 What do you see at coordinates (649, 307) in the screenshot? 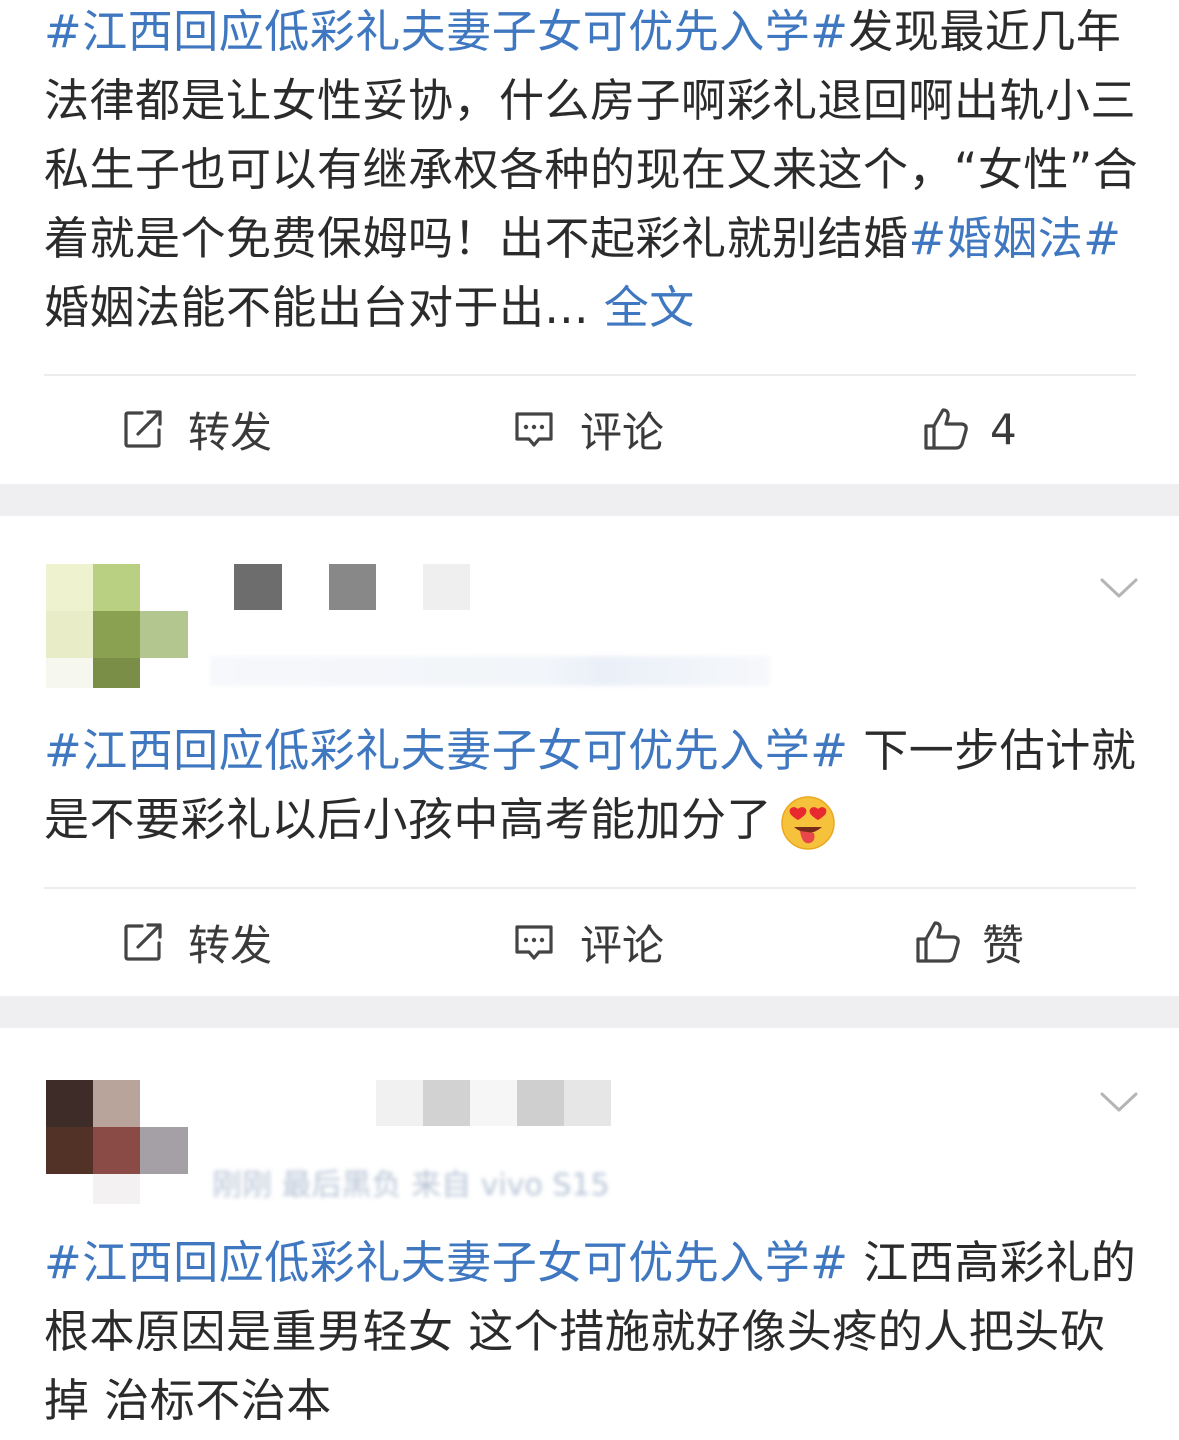
I see `read-more-link: 全文` at bounding box center [649, 307].